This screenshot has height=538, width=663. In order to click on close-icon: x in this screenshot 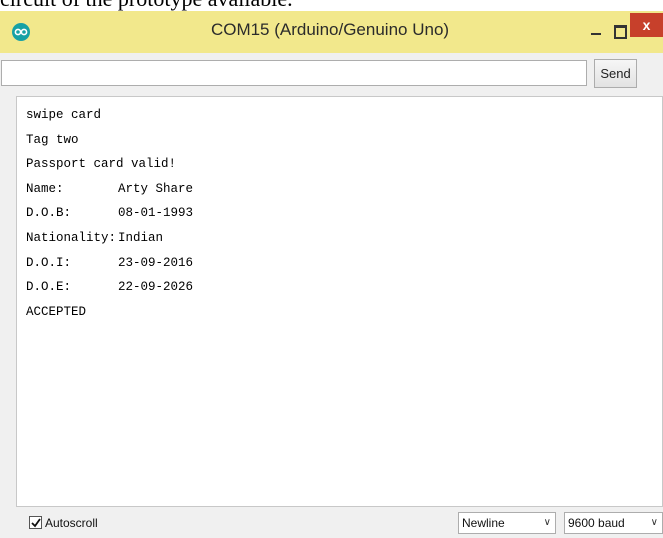, I will do `click(646, 25)`.